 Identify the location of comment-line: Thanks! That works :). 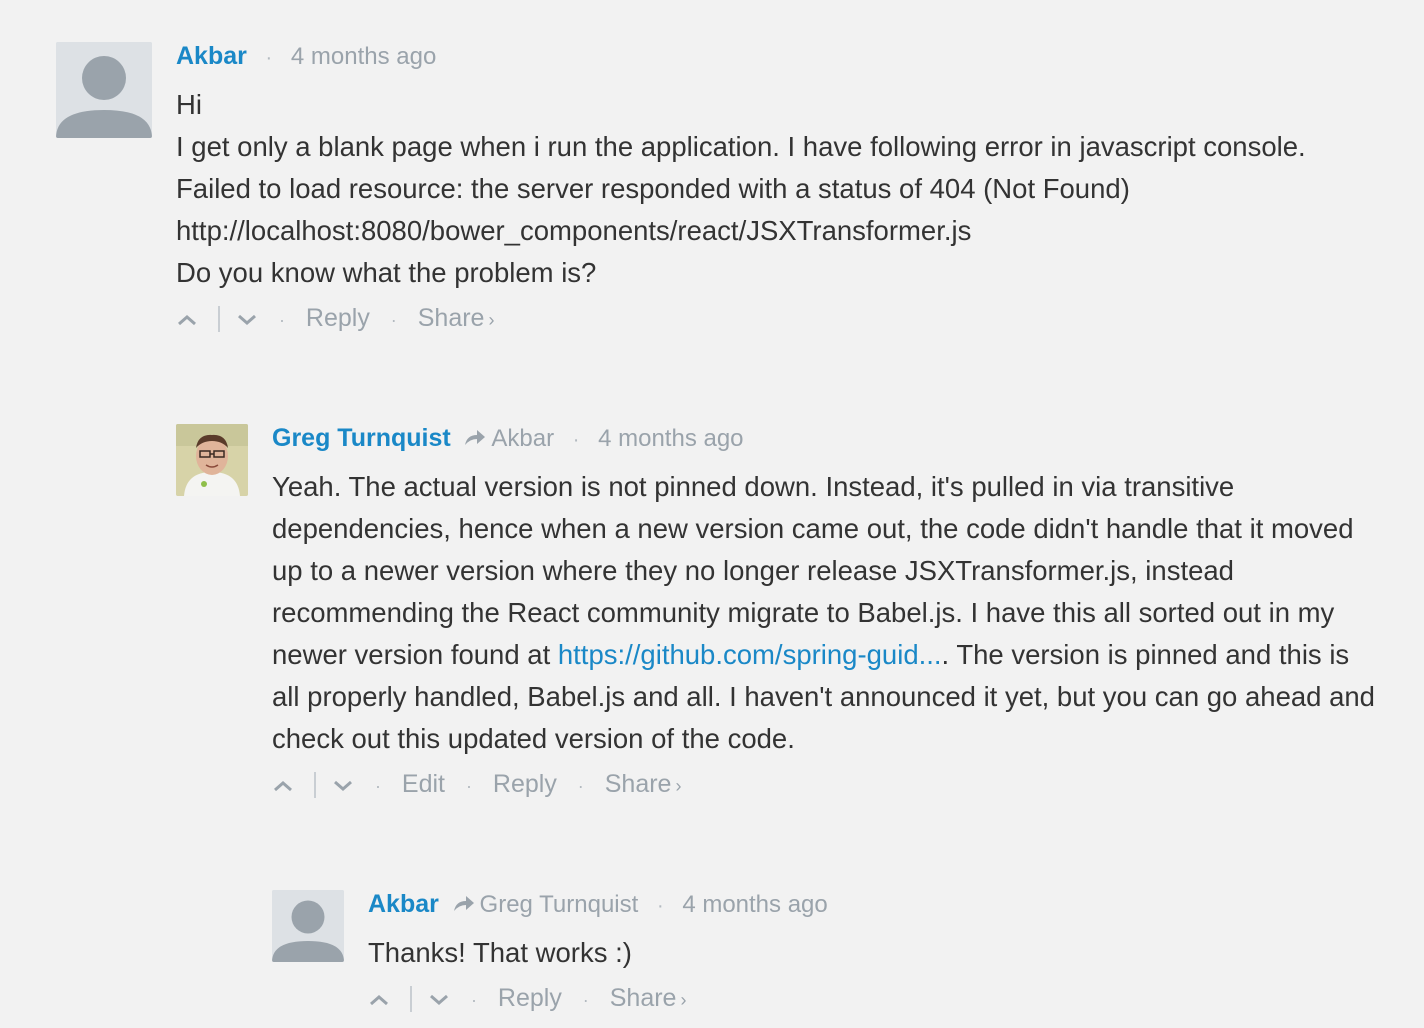
(500, 952).